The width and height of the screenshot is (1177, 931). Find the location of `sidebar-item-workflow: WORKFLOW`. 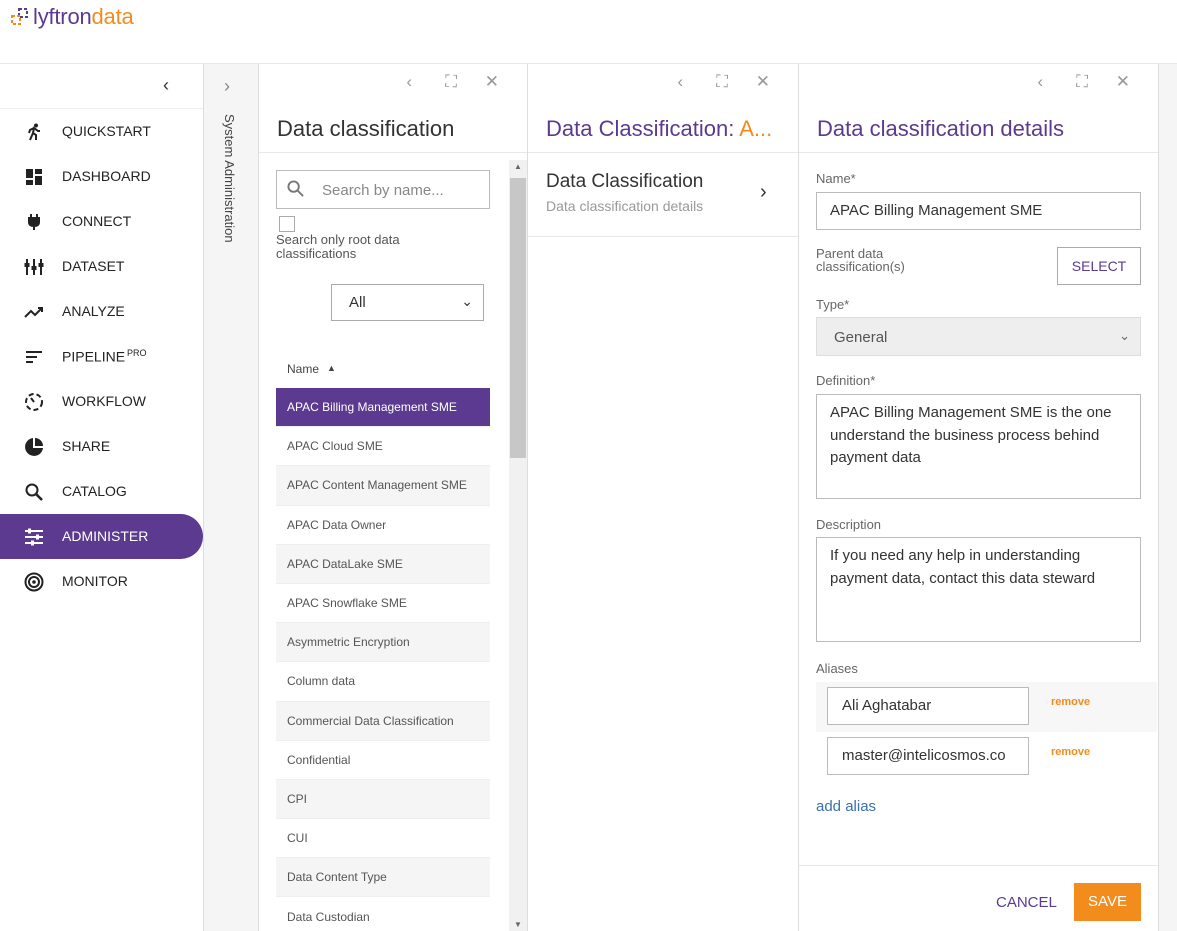

sidebar-item-workflow: WORKFLOW is located at coordinates (101, 401).